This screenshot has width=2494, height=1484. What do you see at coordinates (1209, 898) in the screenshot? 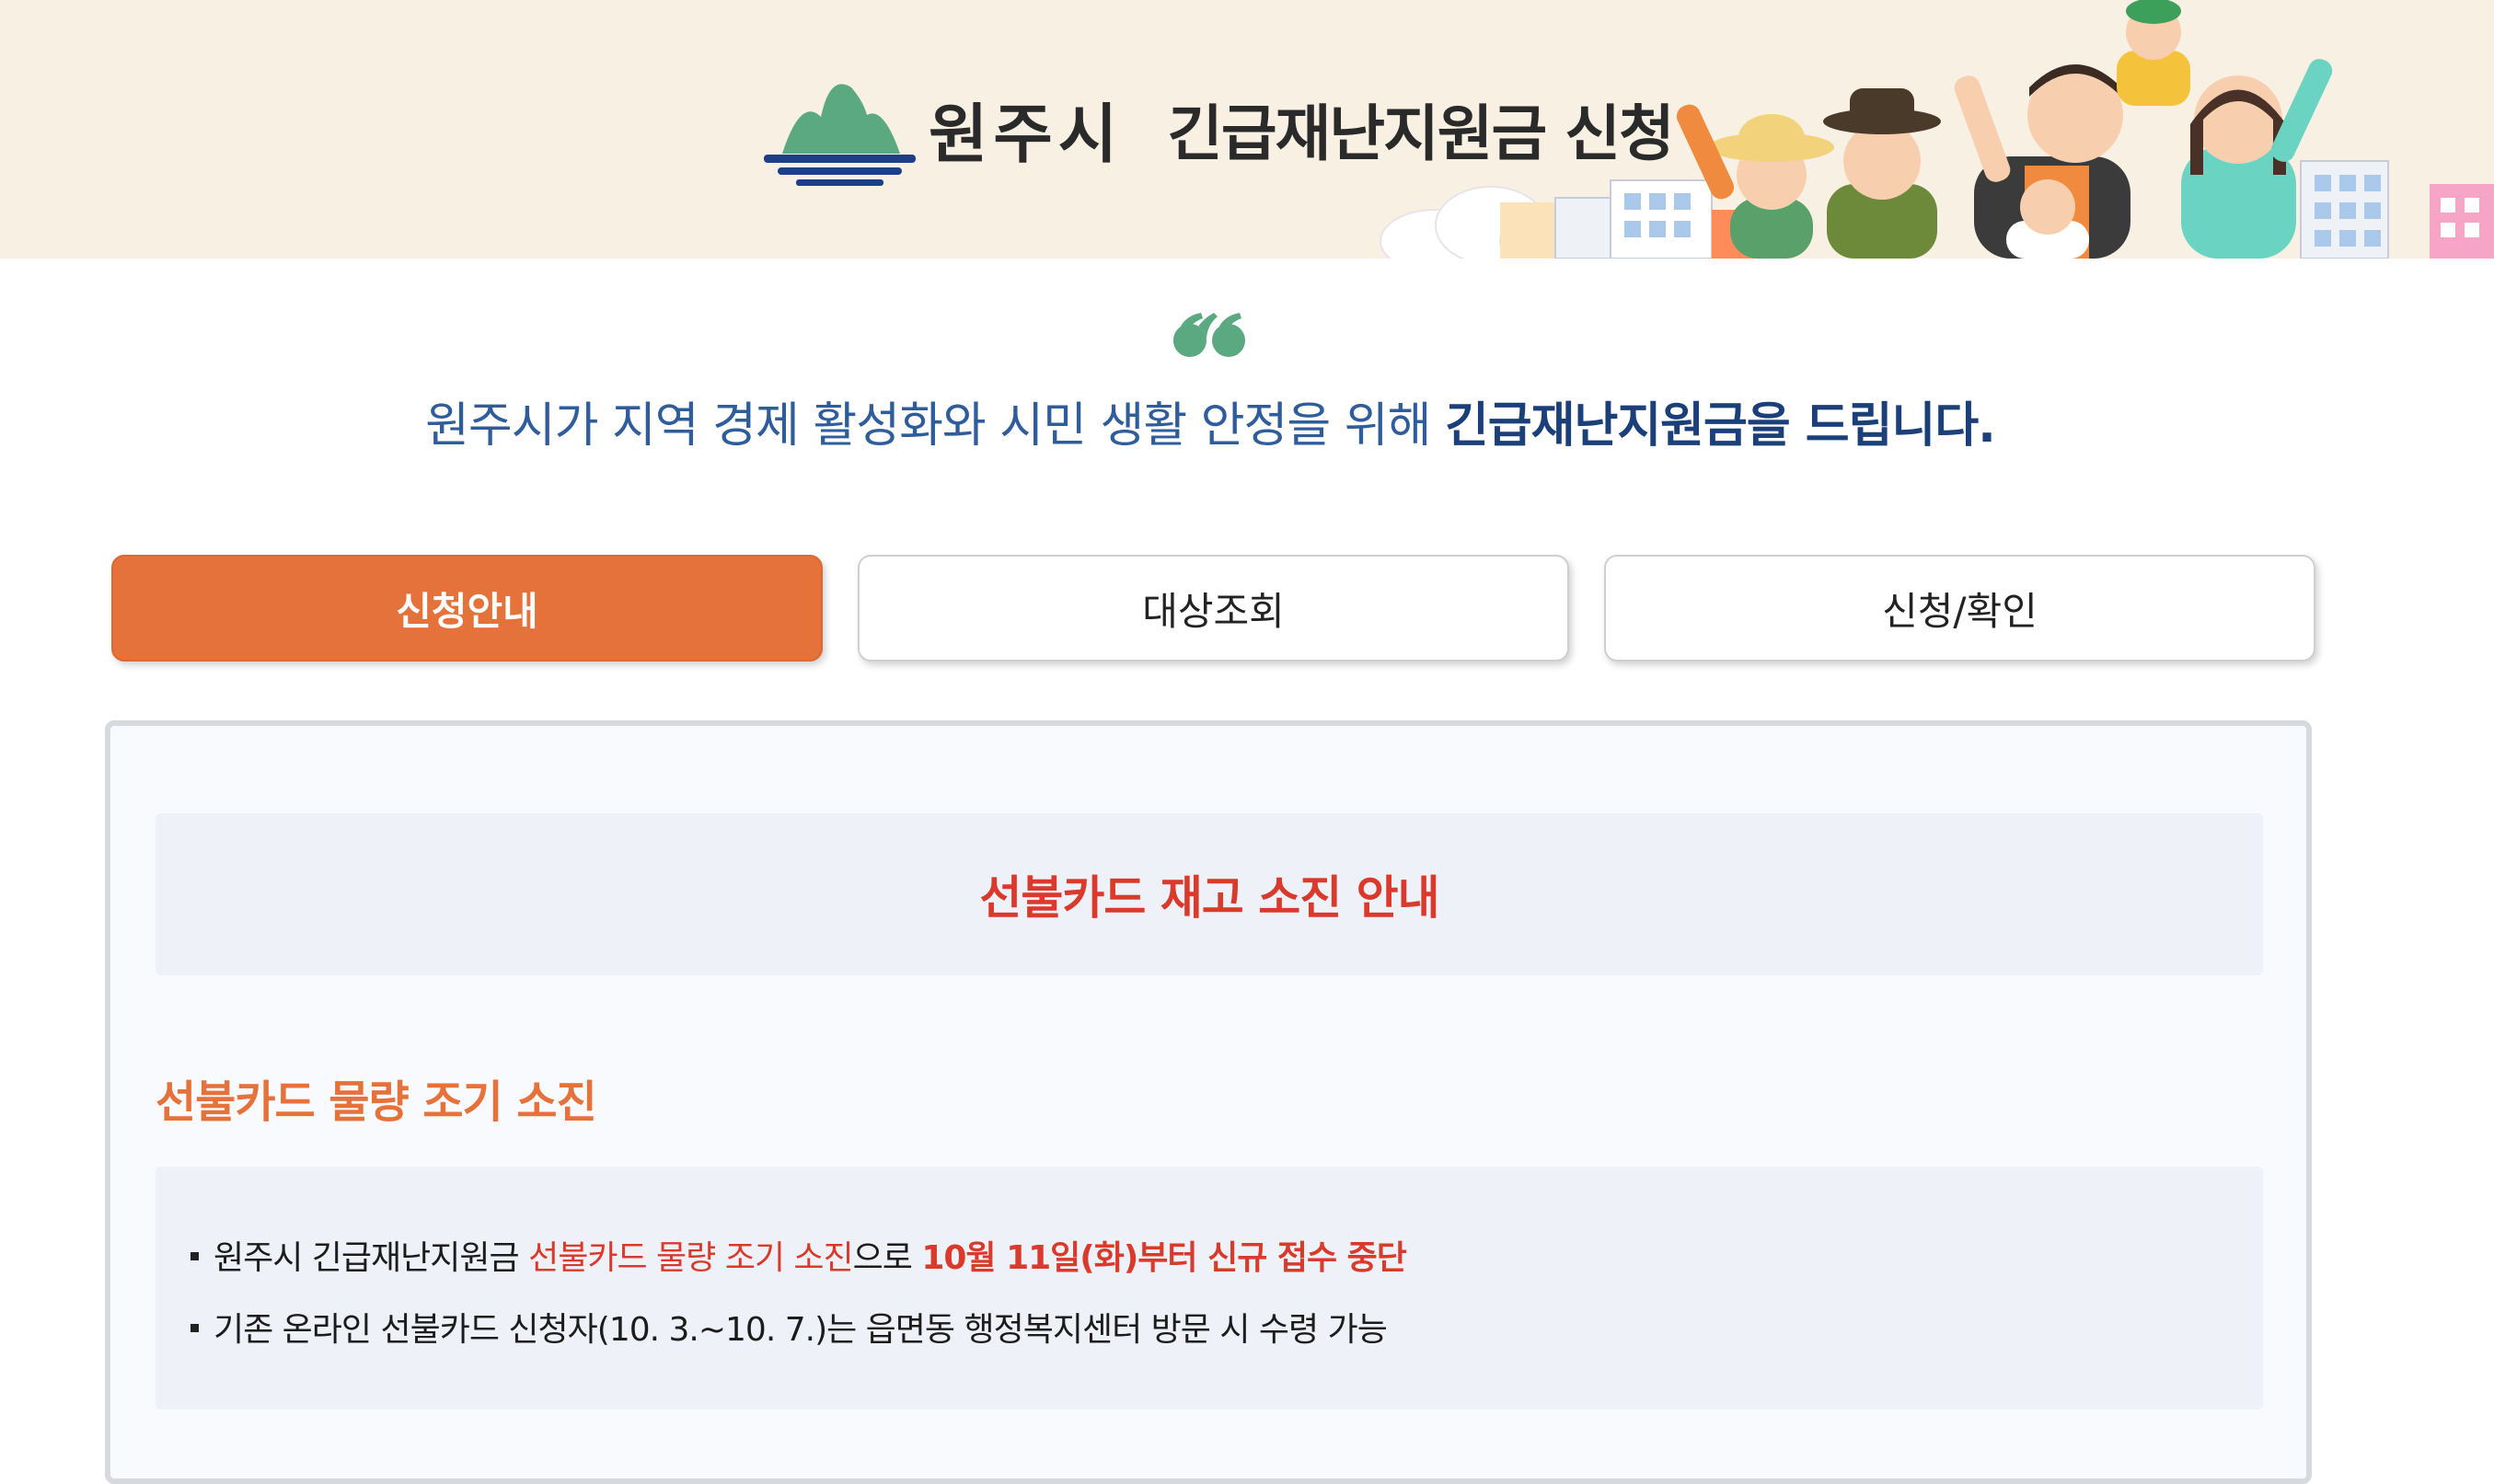
I see `notice-title: 선불카드 재고 소진 안내` at bounding box center [1209, 898].